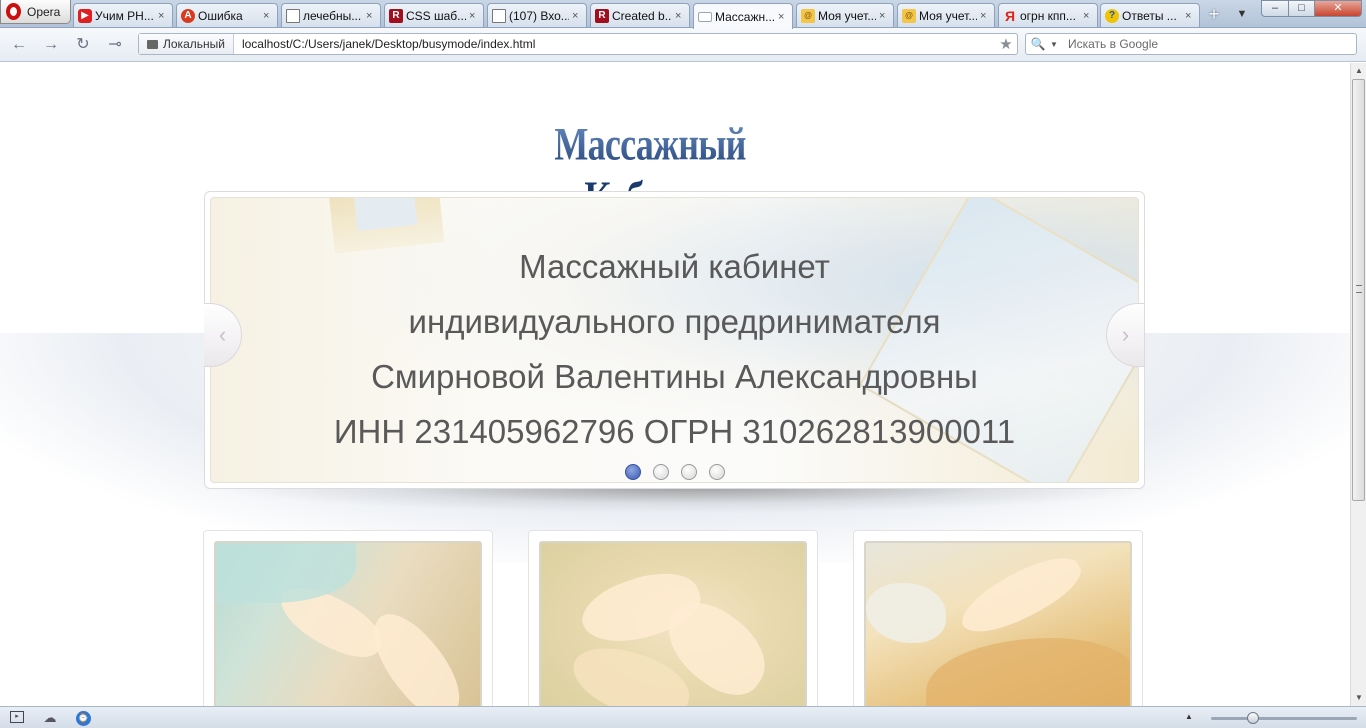  What do you see at coordinates (1112, 15) in the screenshot?
I see `answers-icon: ?` at bounding box center [1112, 15].